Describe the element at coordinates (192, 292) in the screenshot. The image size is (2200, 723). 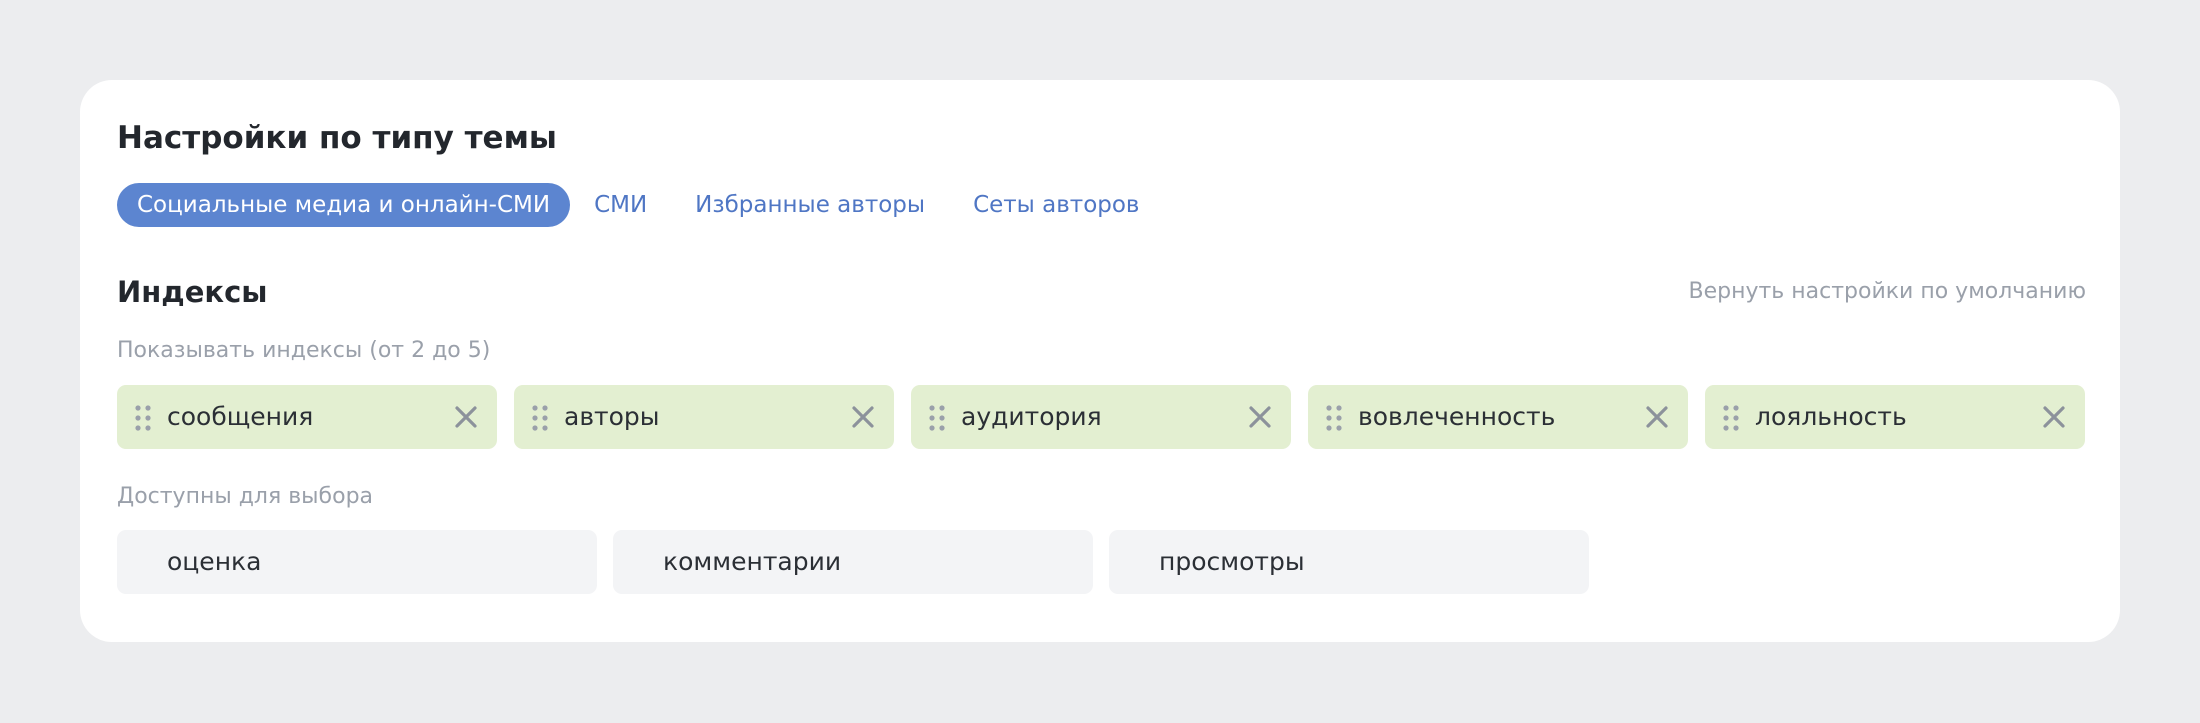
I see `indexes-section-title: Индексы` at that location.